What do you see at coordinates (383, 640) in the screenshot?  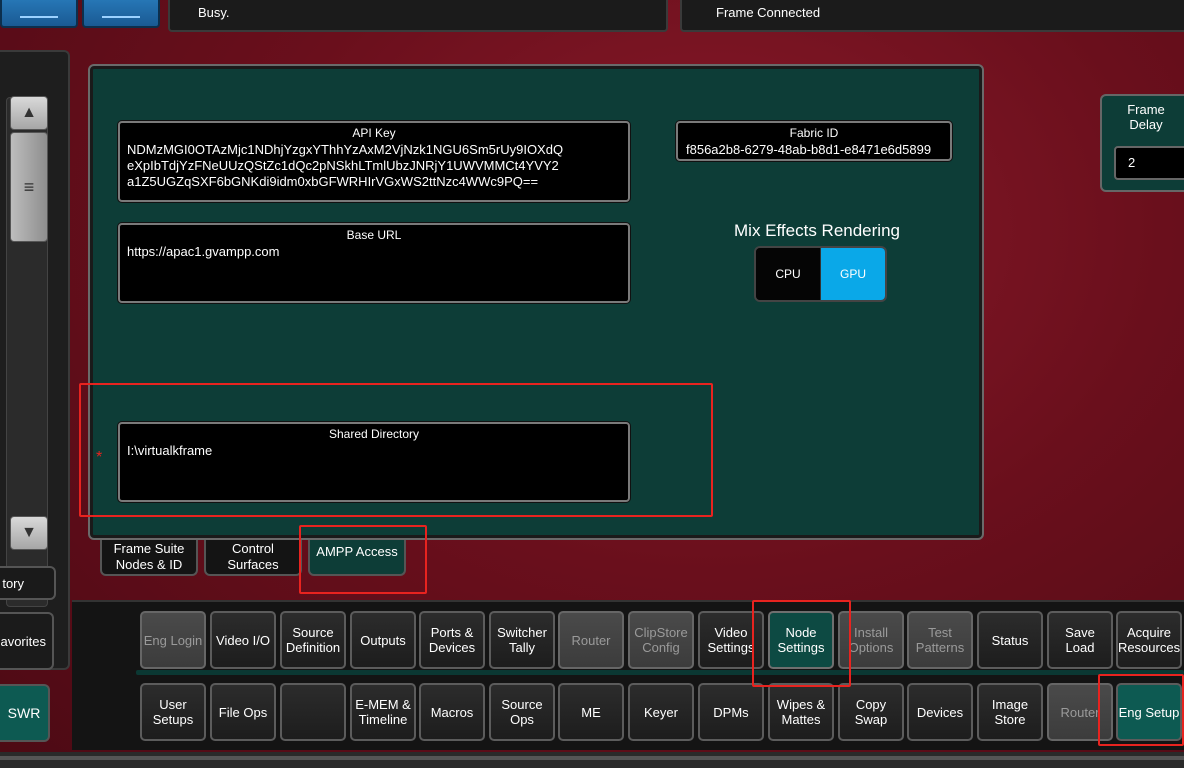 I see `nav-outputs-button: Outputs` at bounding box center [383, 640].